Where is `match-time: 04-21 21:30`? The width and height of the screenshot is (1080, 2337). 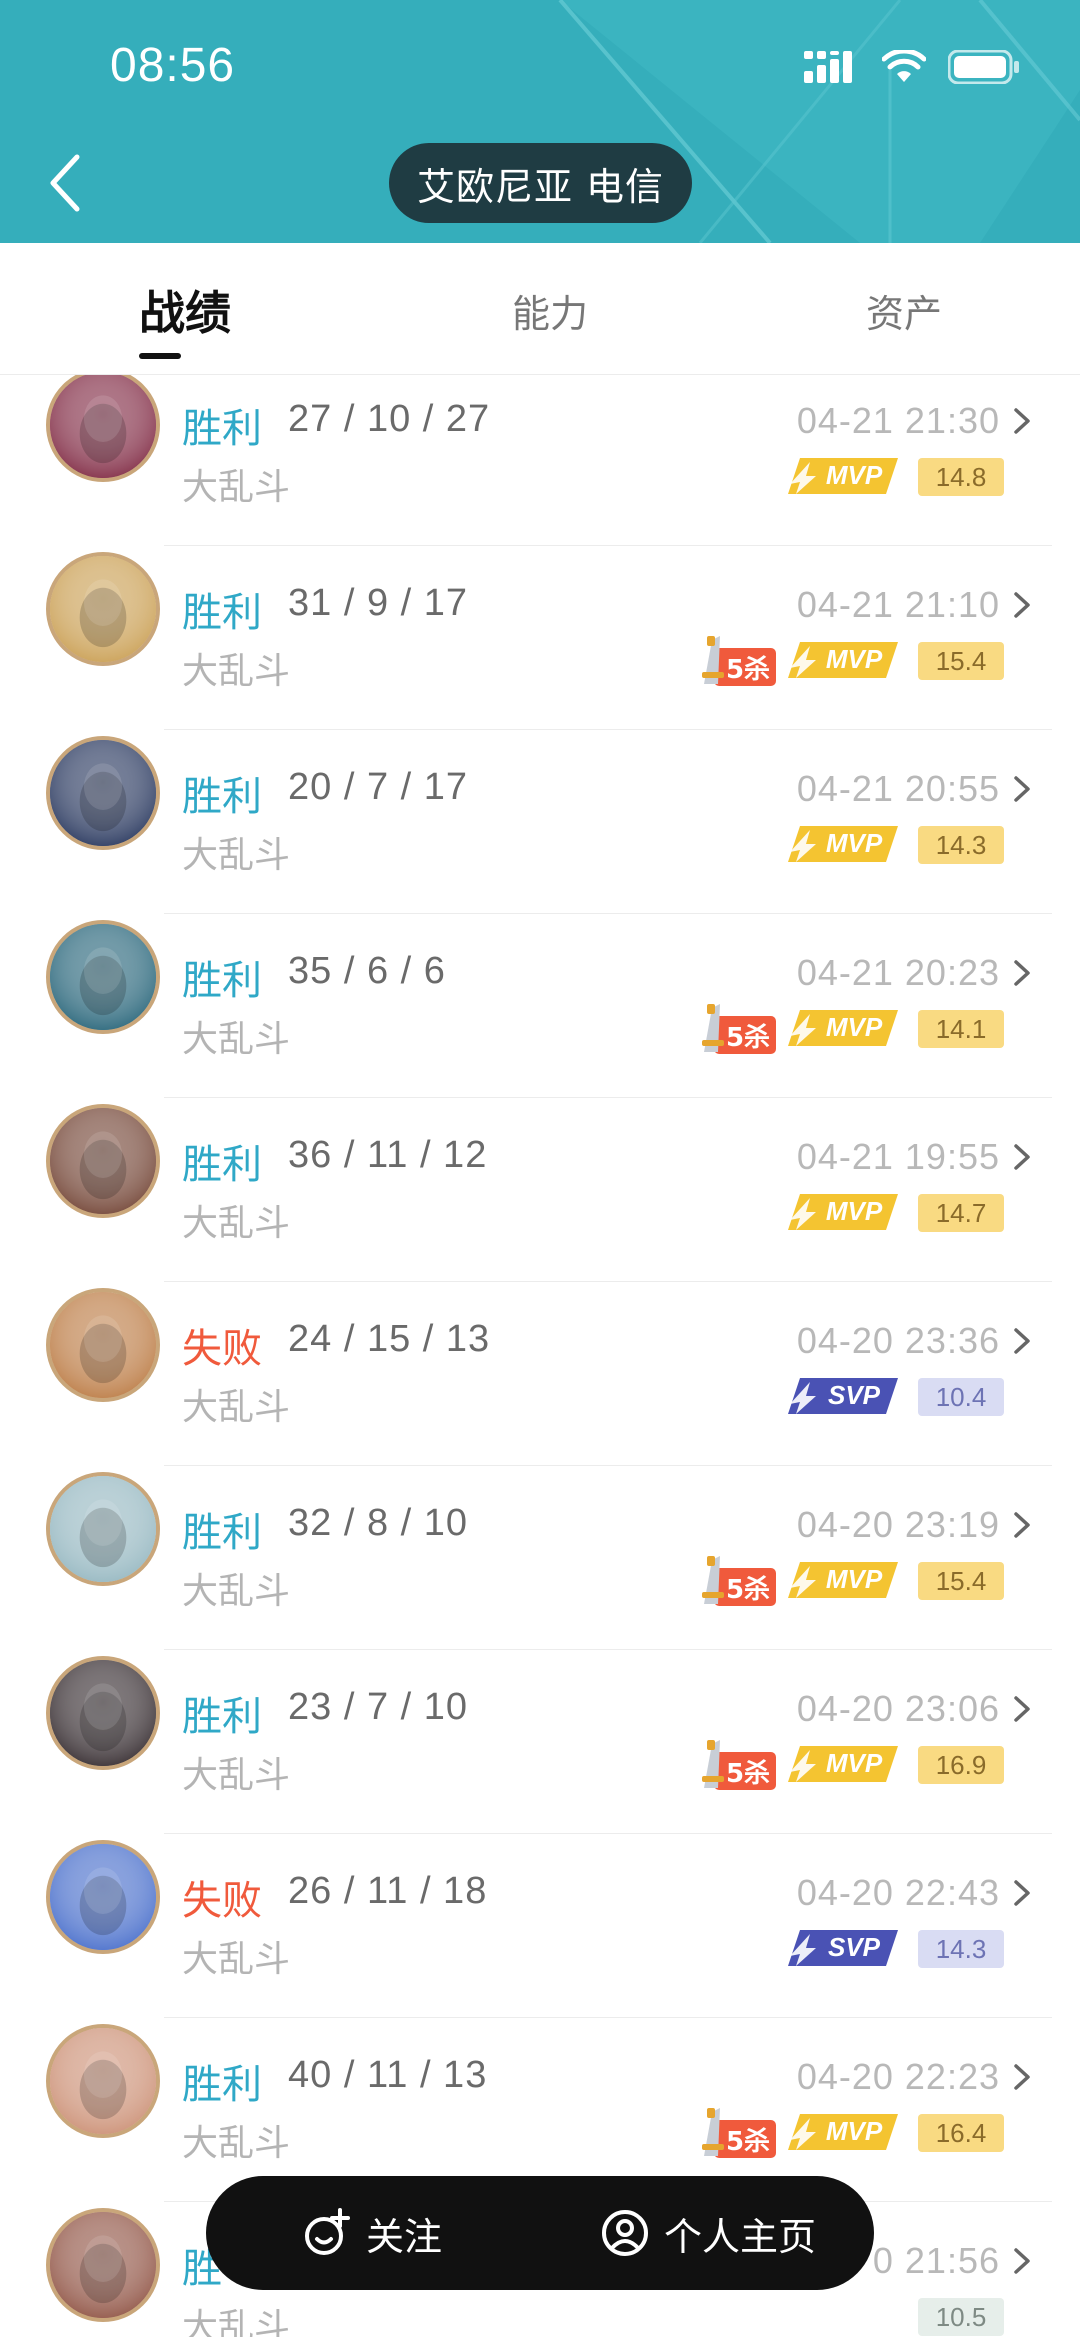
match-time: 04-21 21:30 is located at coordinates (898, 420).